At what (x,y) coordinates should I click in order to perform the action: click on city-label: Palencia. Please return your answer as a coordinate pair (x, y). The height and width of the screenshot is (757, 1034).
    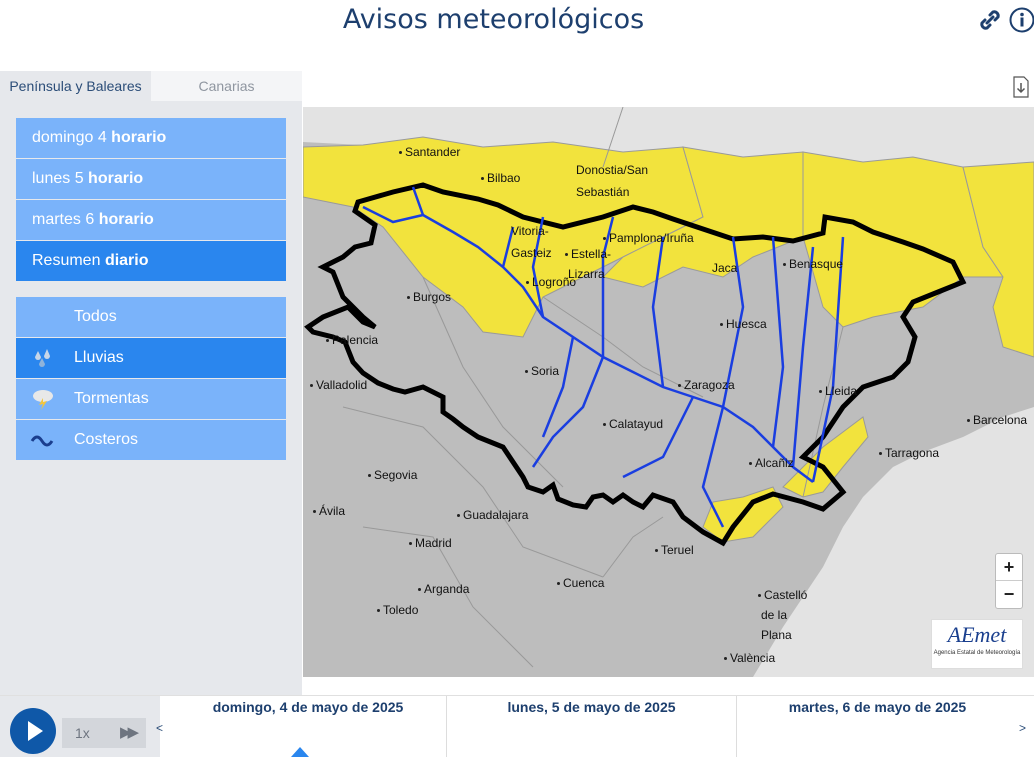
    Looking at the image, I should click on (352, 340).